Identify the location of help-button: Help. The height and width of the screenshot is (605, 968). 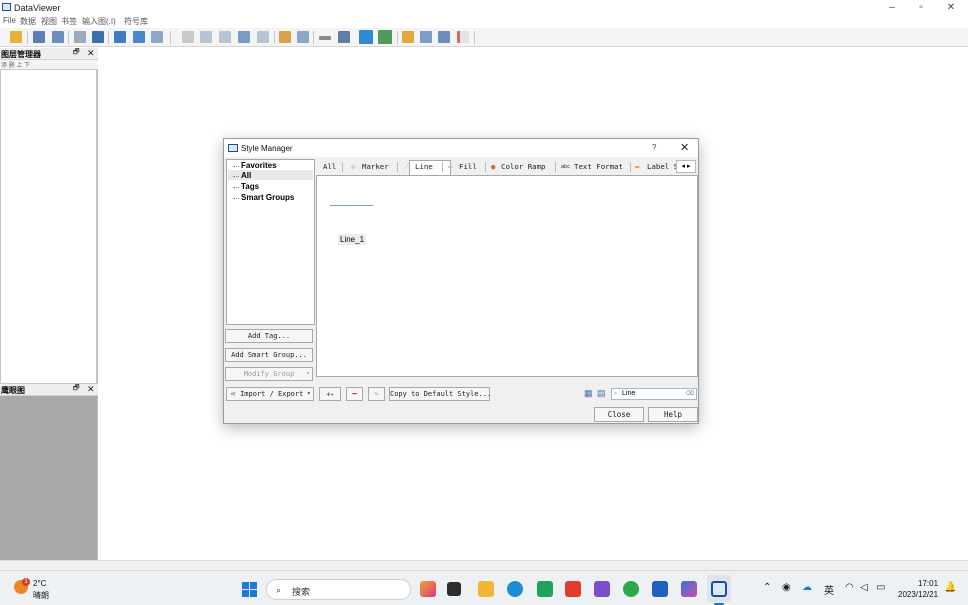
(673, 414).